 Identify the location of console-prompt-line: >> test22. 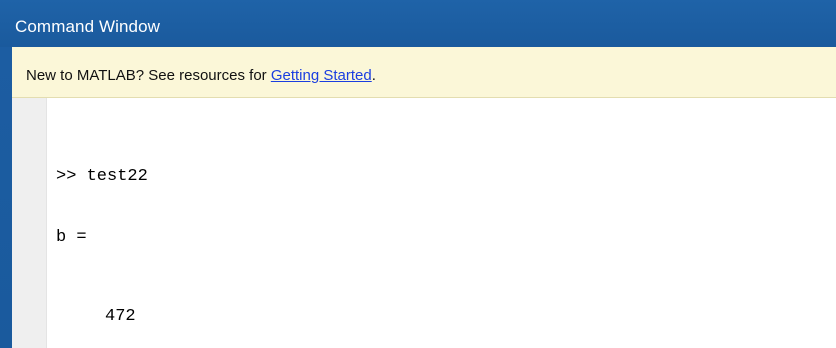
(102, 176).